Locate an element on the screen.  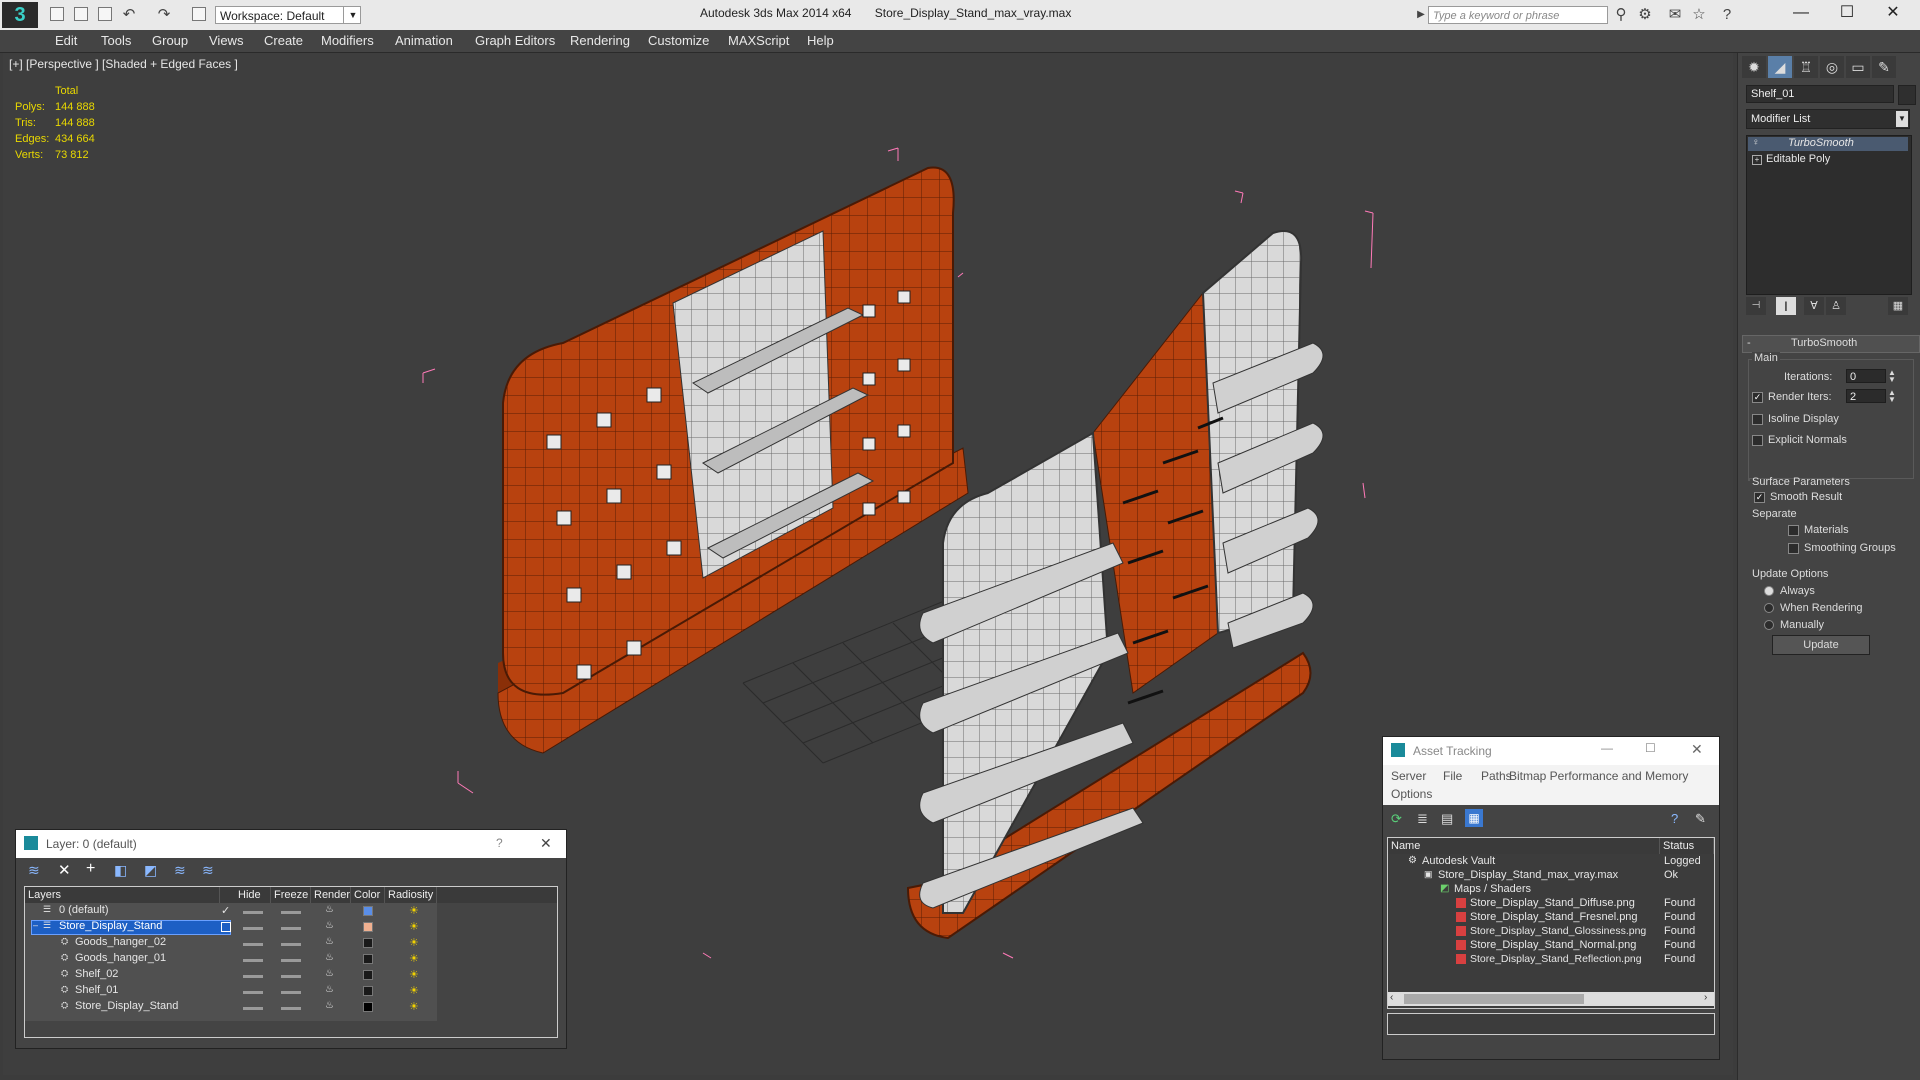
save-file-icon is located at coordinates (105, 14).